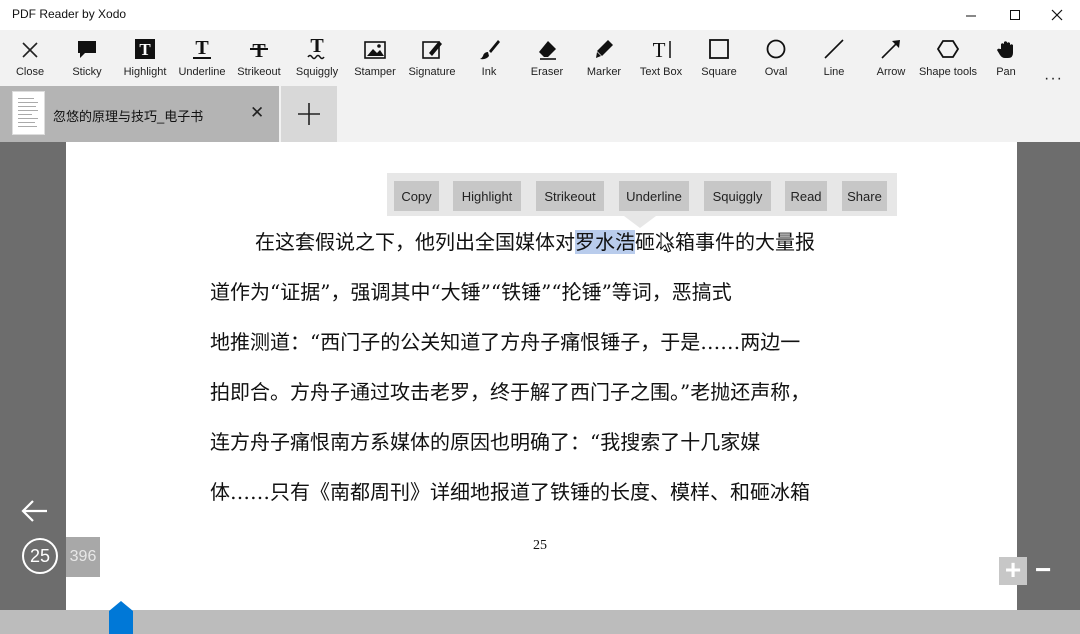 Image resolution: width=1080 pixels, height=634 pixels. I want to click on minimize-icon, so click(970, 15).